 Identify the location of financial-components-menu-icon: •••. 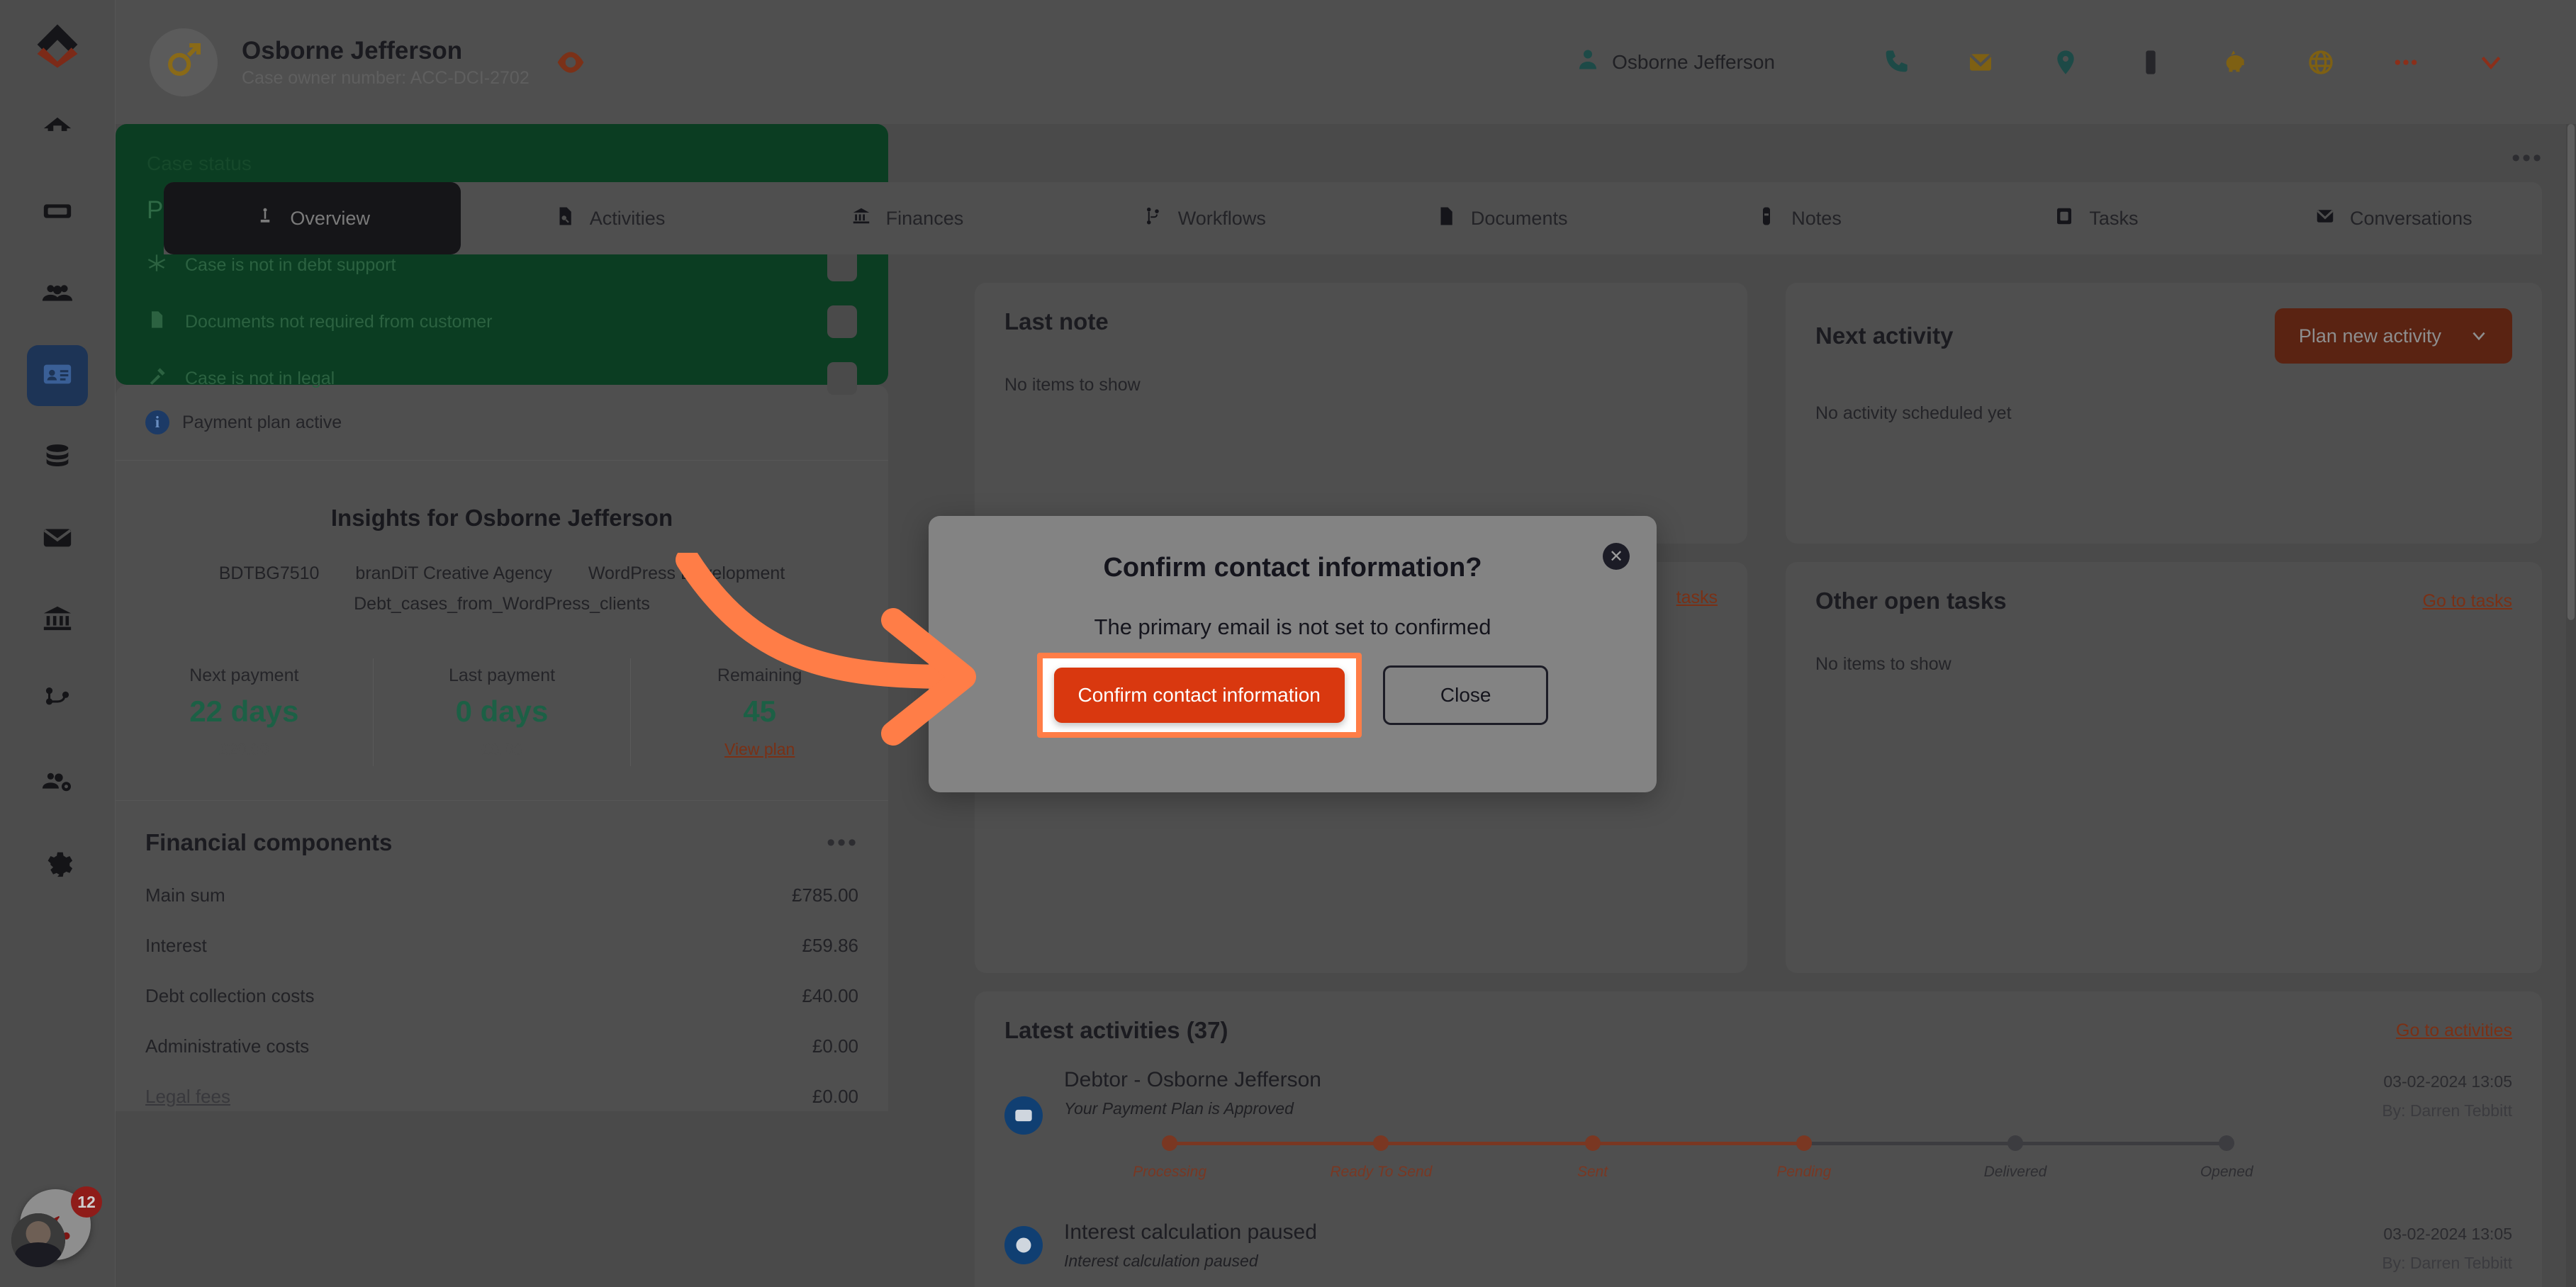
(842, 843).